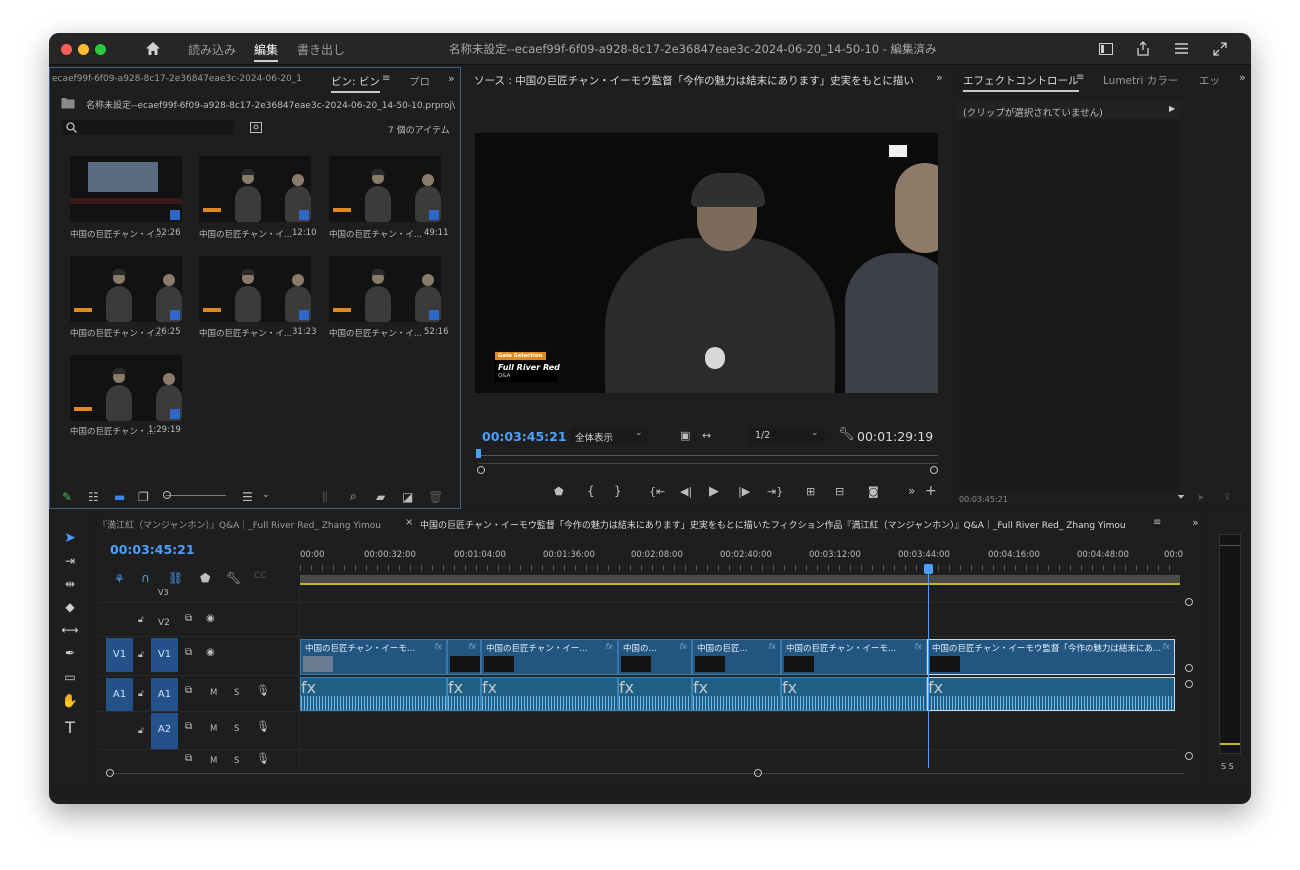 This screenshot has height=870, width=1300. I want to click on marker-icon: ⬟, so click(559, 491).